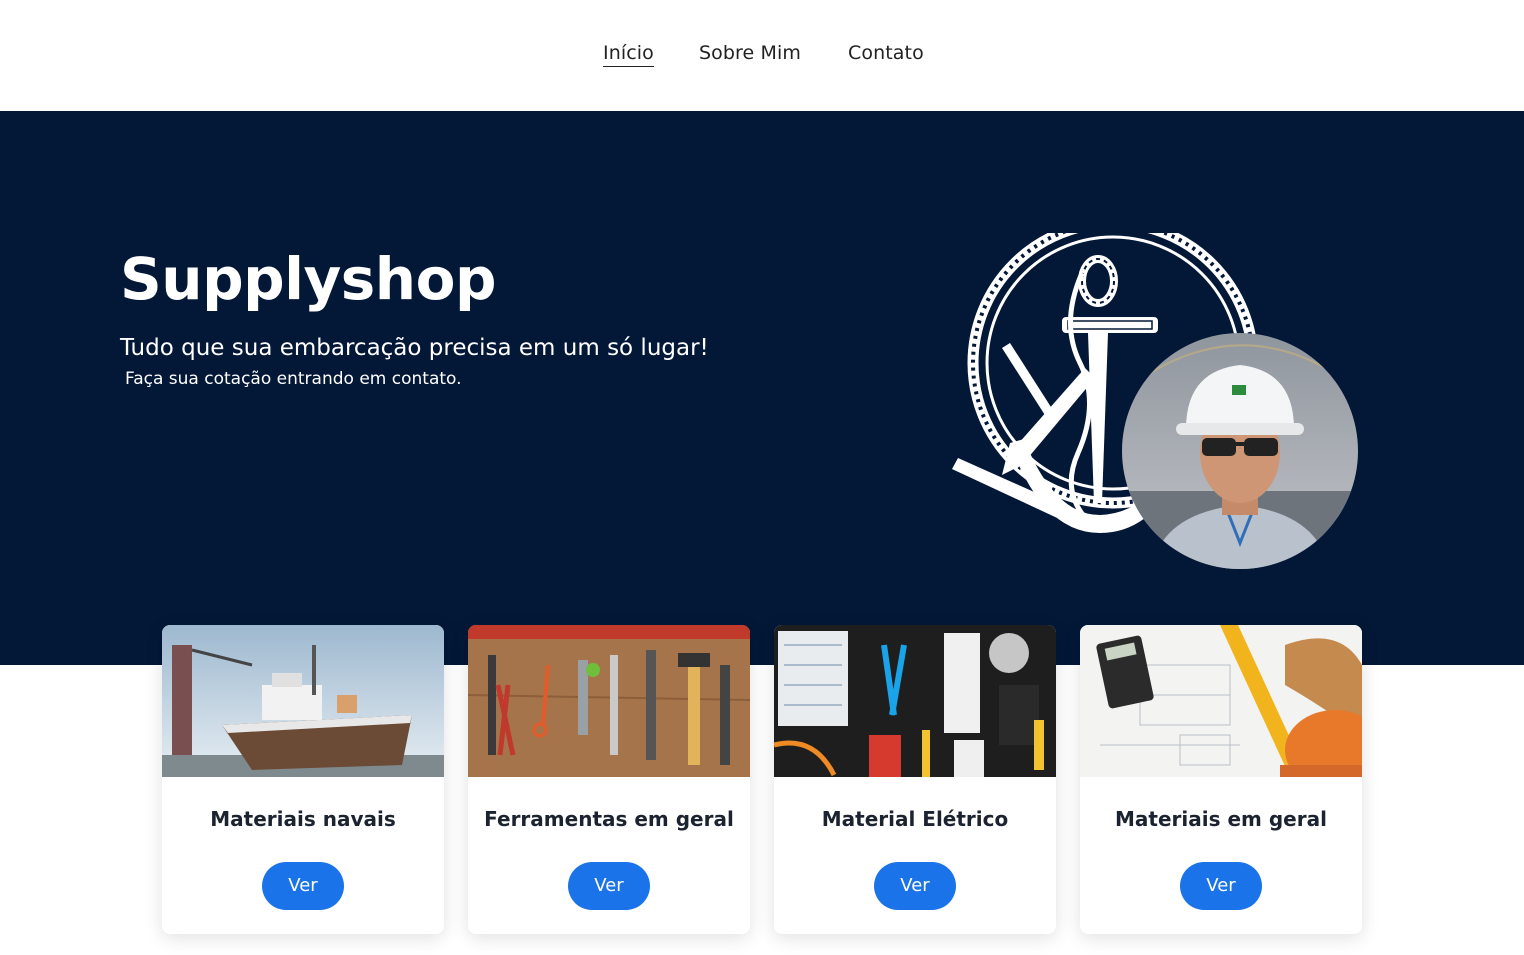 This screenshot has height=955, width=1524. Describe the element at coordinates (915, 819) in the screenshot. I see `card-title: Material Elétrico` at that location.